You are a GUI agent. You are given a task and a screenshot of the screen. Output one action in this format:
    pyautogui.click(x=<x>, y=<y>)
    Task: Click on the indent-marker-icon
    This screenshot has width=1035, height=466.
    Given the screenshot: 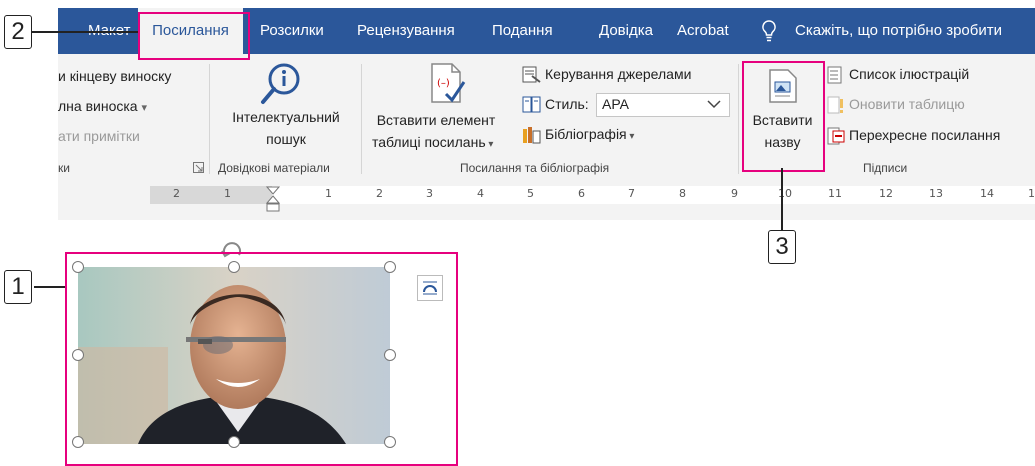 What is the action you would take?
    pyautogui.click(x=273, y=201)
    